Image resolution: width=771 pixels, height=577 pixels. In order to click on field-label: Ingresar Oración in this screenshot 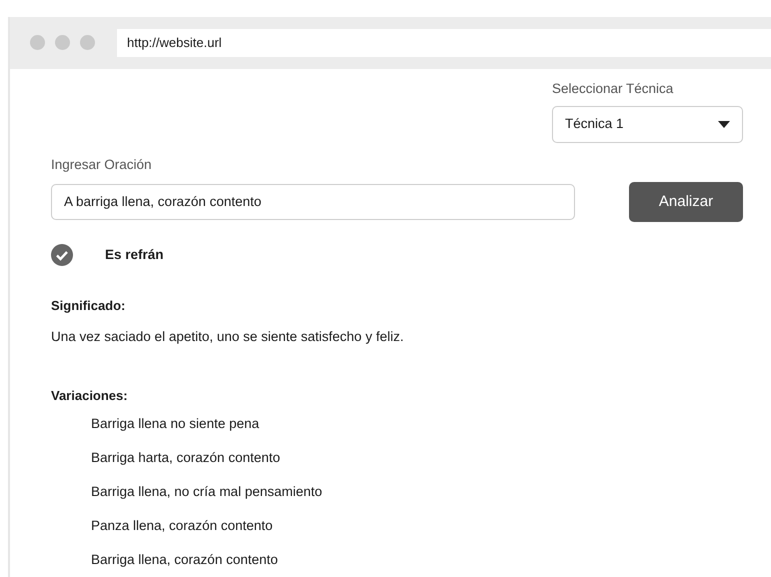, I will do `click(102, 165)`.